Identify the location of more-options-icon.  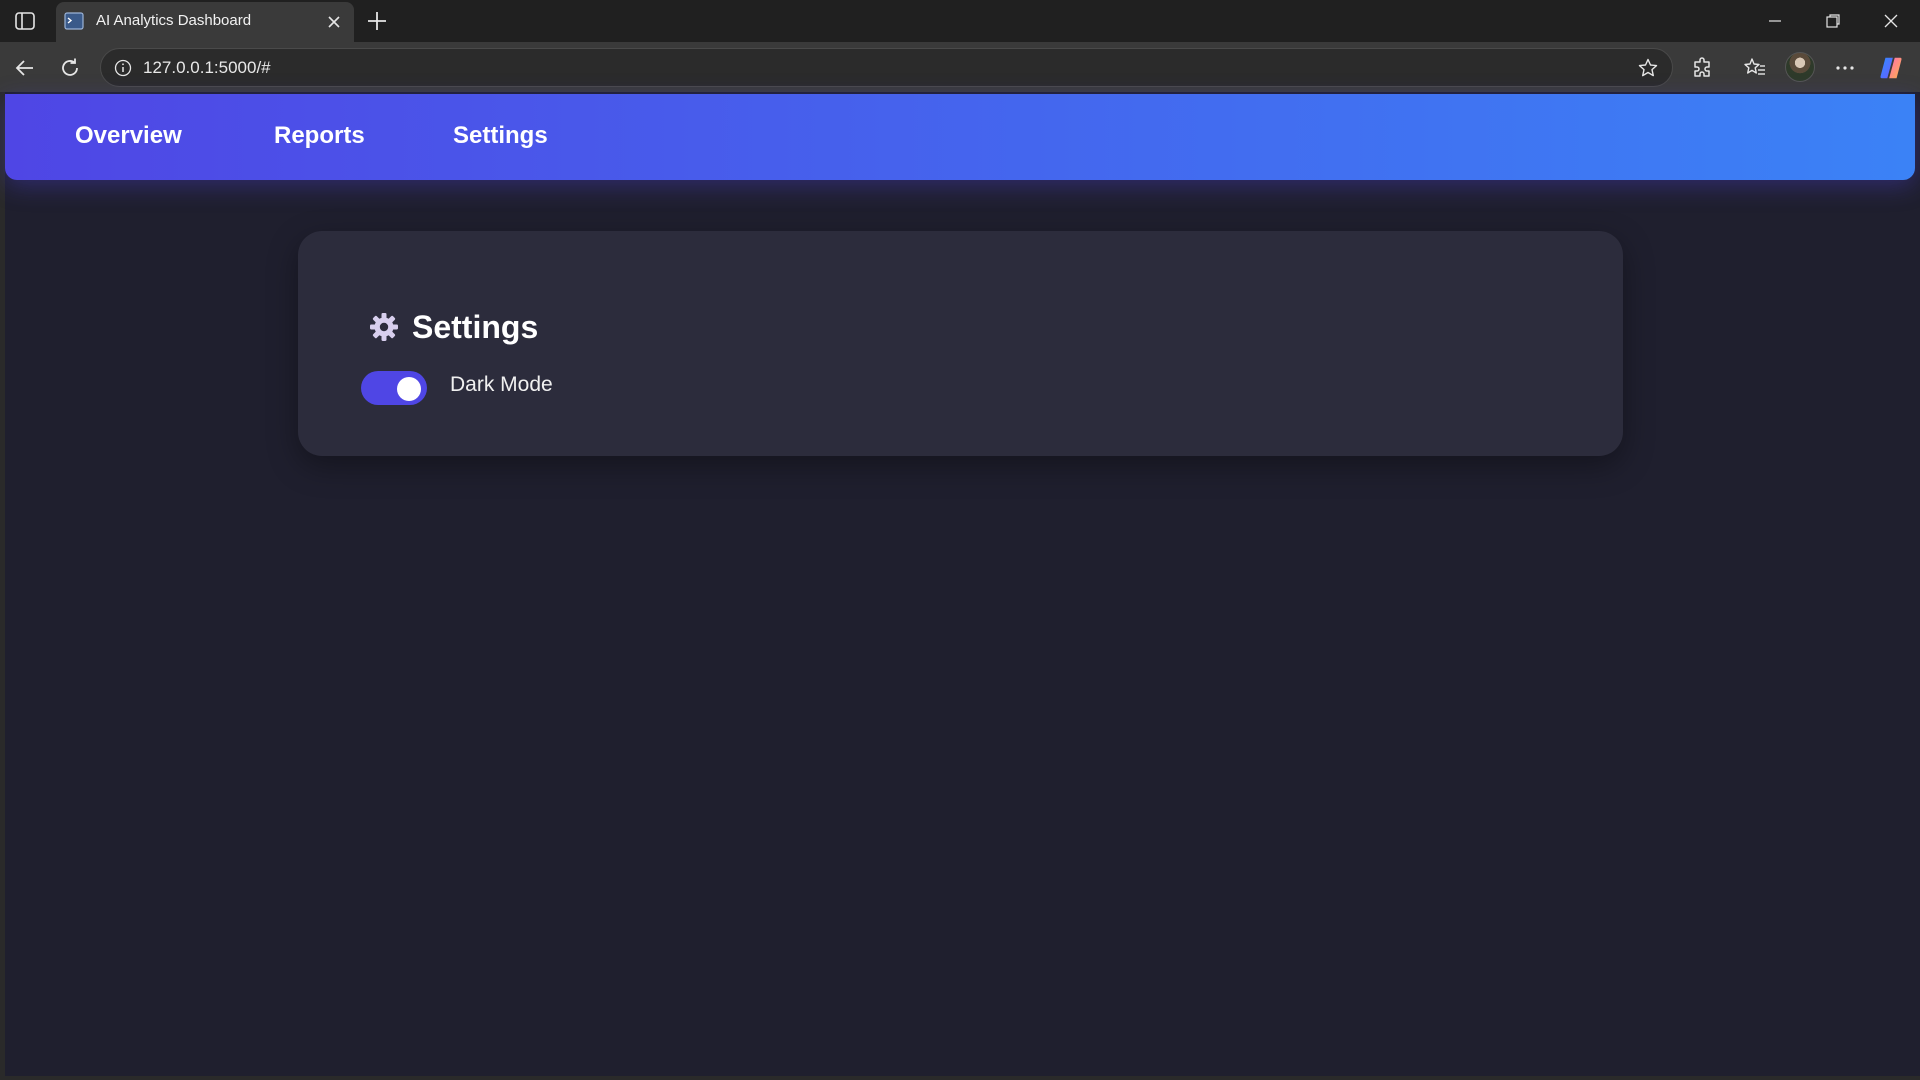
(1845, 68).